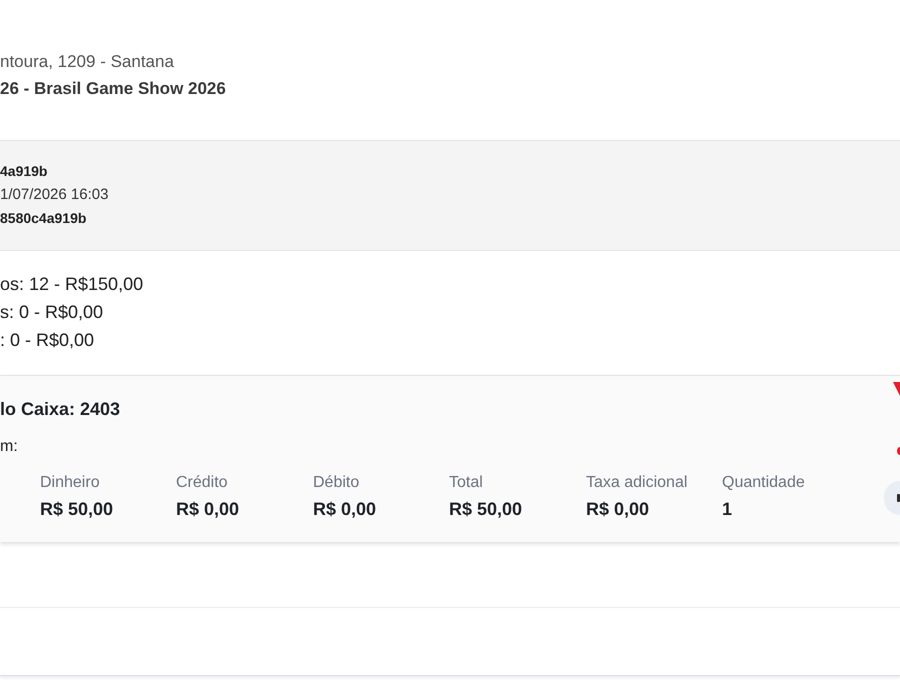 The width and height of the screenshot is (900, 700). Describe the element at coordinates (898, 498) in the screenshot. I see `mark-icon` at that location.